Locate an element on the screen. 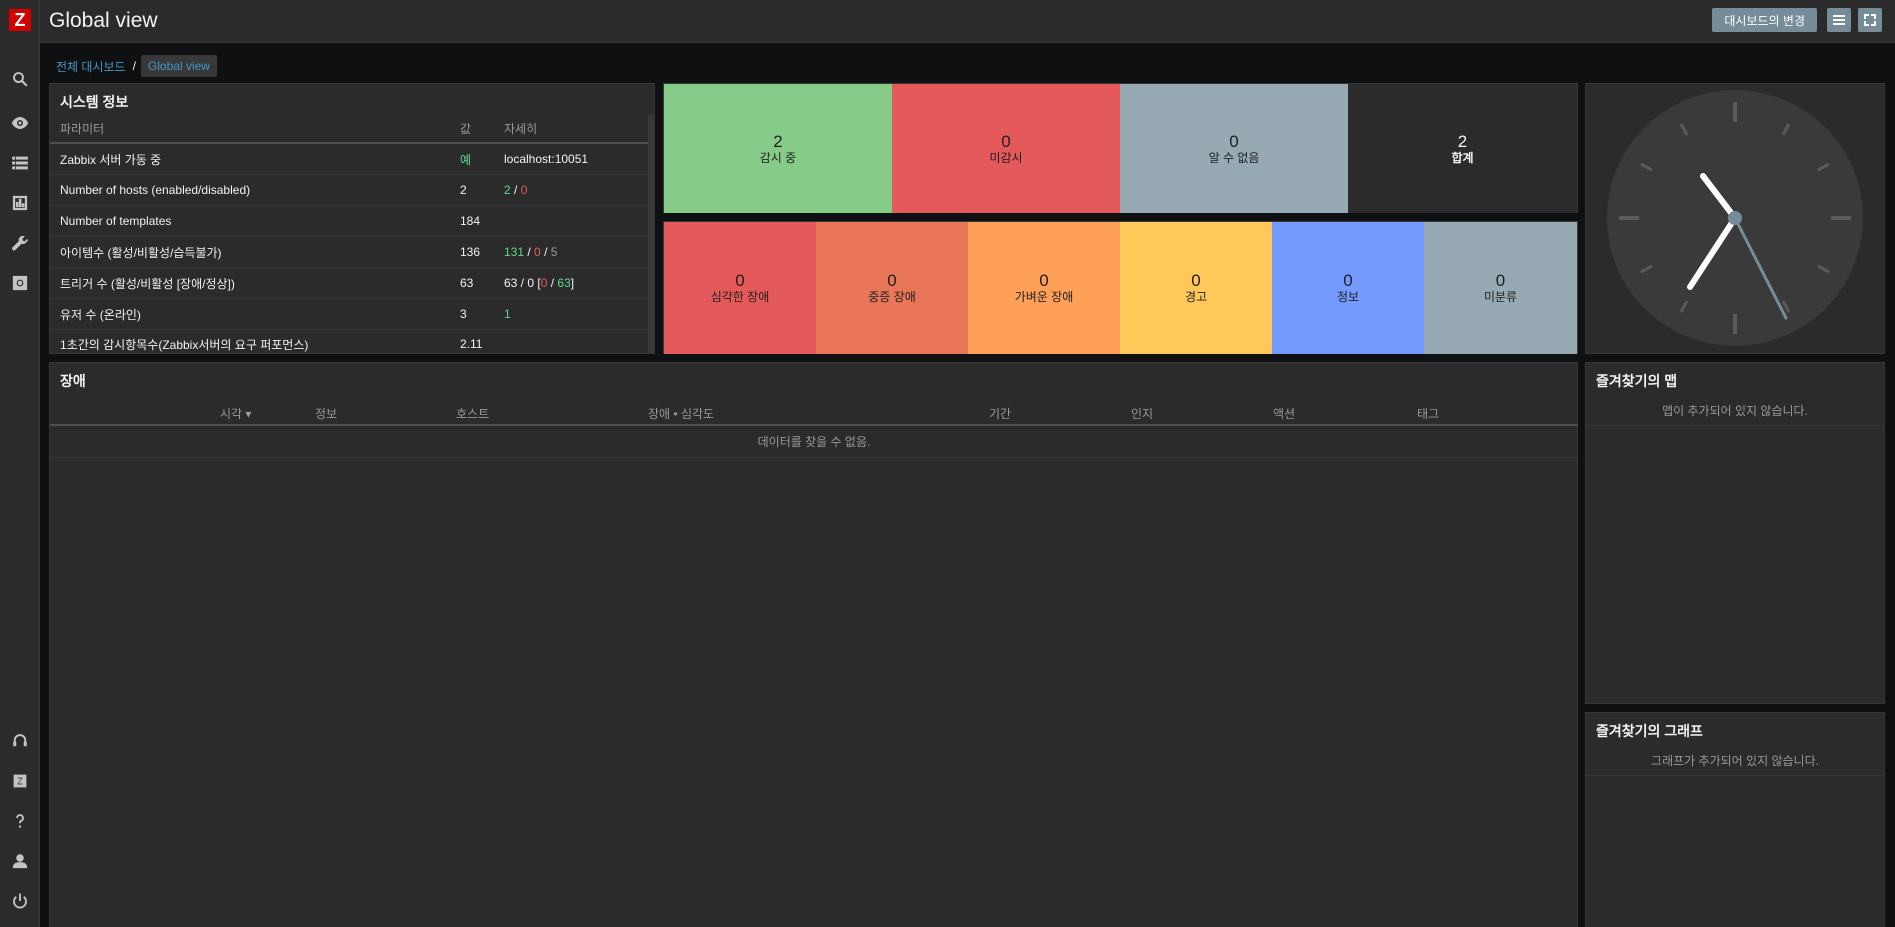 This screenshot has width=1895, height=927. tile-label: 미분류 is located at coordinates (1500, 297).